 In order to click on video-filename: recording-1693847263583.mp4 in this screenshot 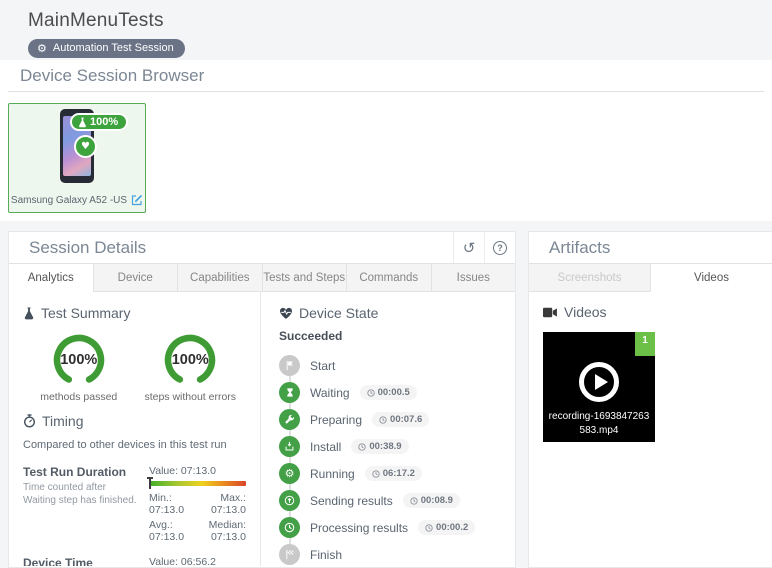, I will do `click(599, 423)`.